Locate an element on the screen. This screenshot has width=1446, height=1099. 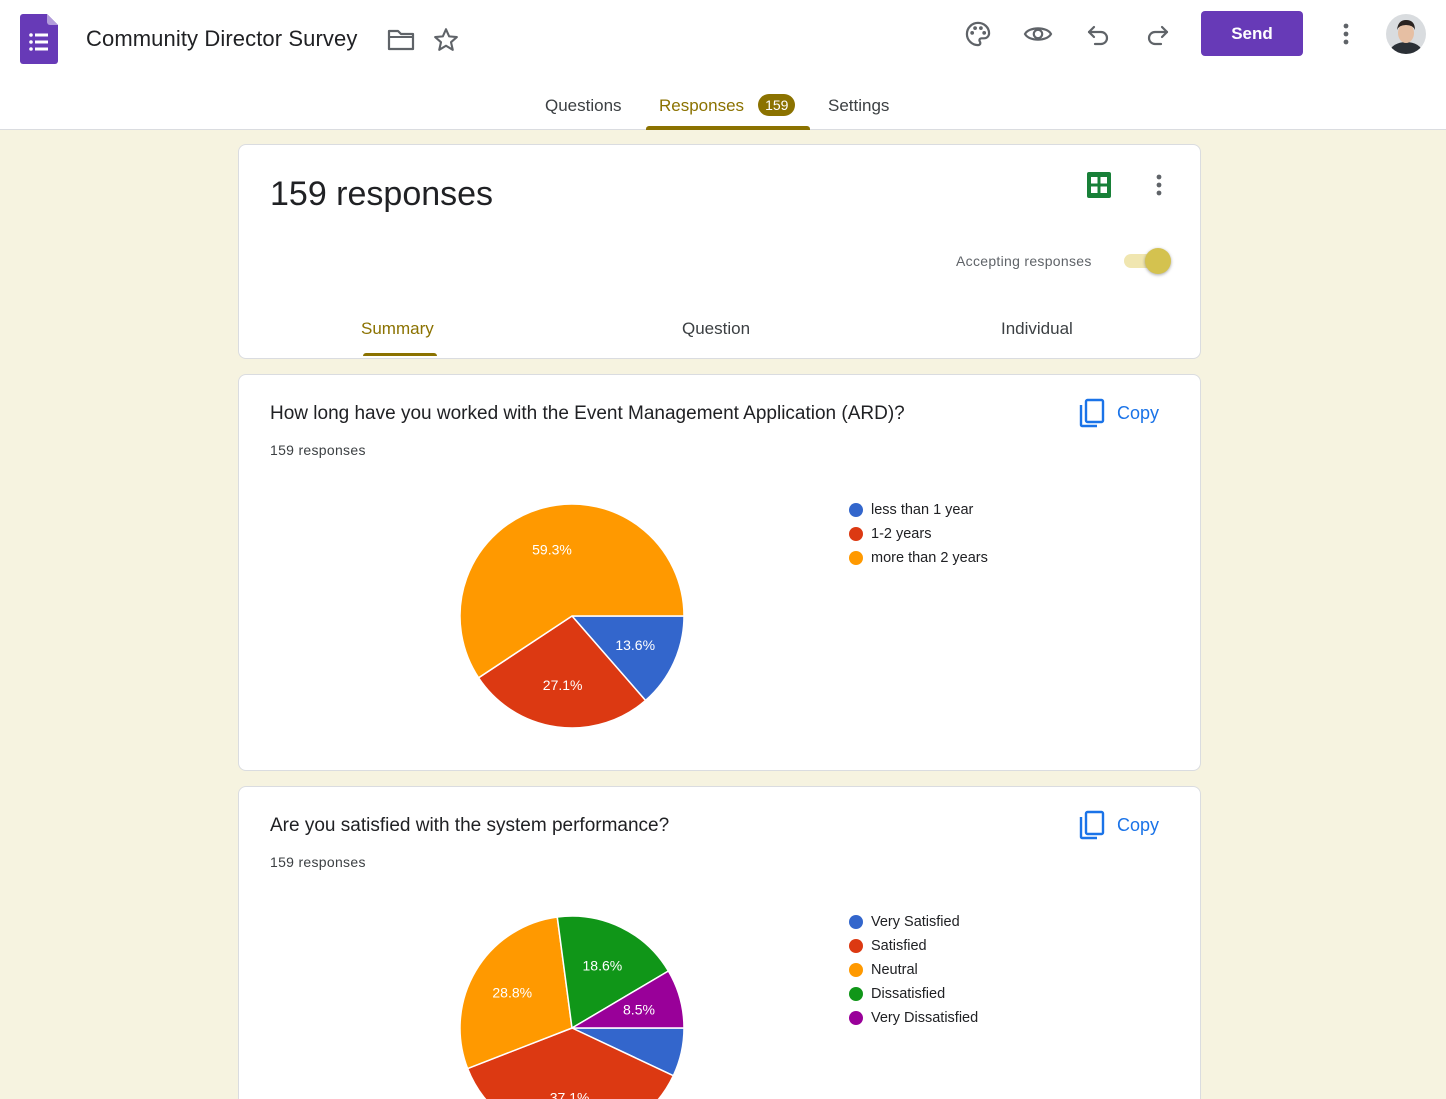
card-more-vert-icon is located at coordinates (1159, 185).